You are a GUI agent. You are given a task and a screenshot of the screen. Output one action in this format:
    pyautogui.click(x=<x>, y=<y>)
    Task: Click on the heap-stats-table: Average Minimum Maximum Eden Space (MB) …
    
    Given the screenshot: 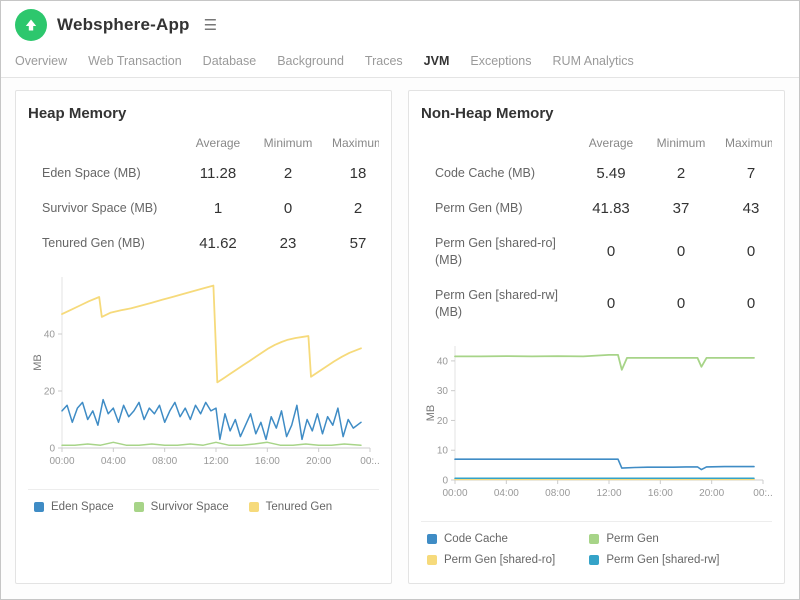 What is the action you would take?
    pyautogui.click(x=203, y=194)
    